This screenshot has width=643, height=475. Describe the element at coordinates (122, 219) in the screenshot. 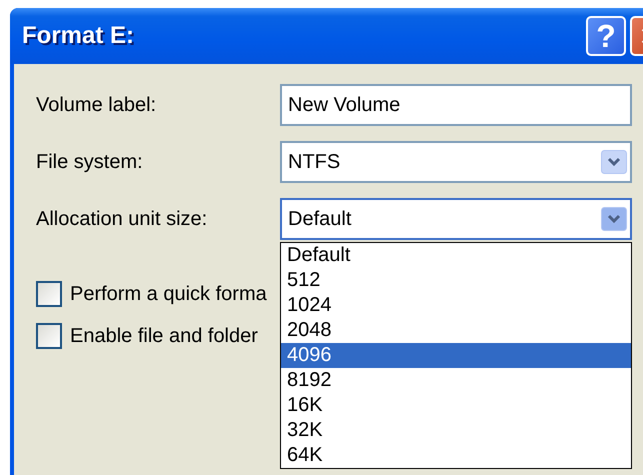

I see `field-label: Allocation unit size:` at that location.